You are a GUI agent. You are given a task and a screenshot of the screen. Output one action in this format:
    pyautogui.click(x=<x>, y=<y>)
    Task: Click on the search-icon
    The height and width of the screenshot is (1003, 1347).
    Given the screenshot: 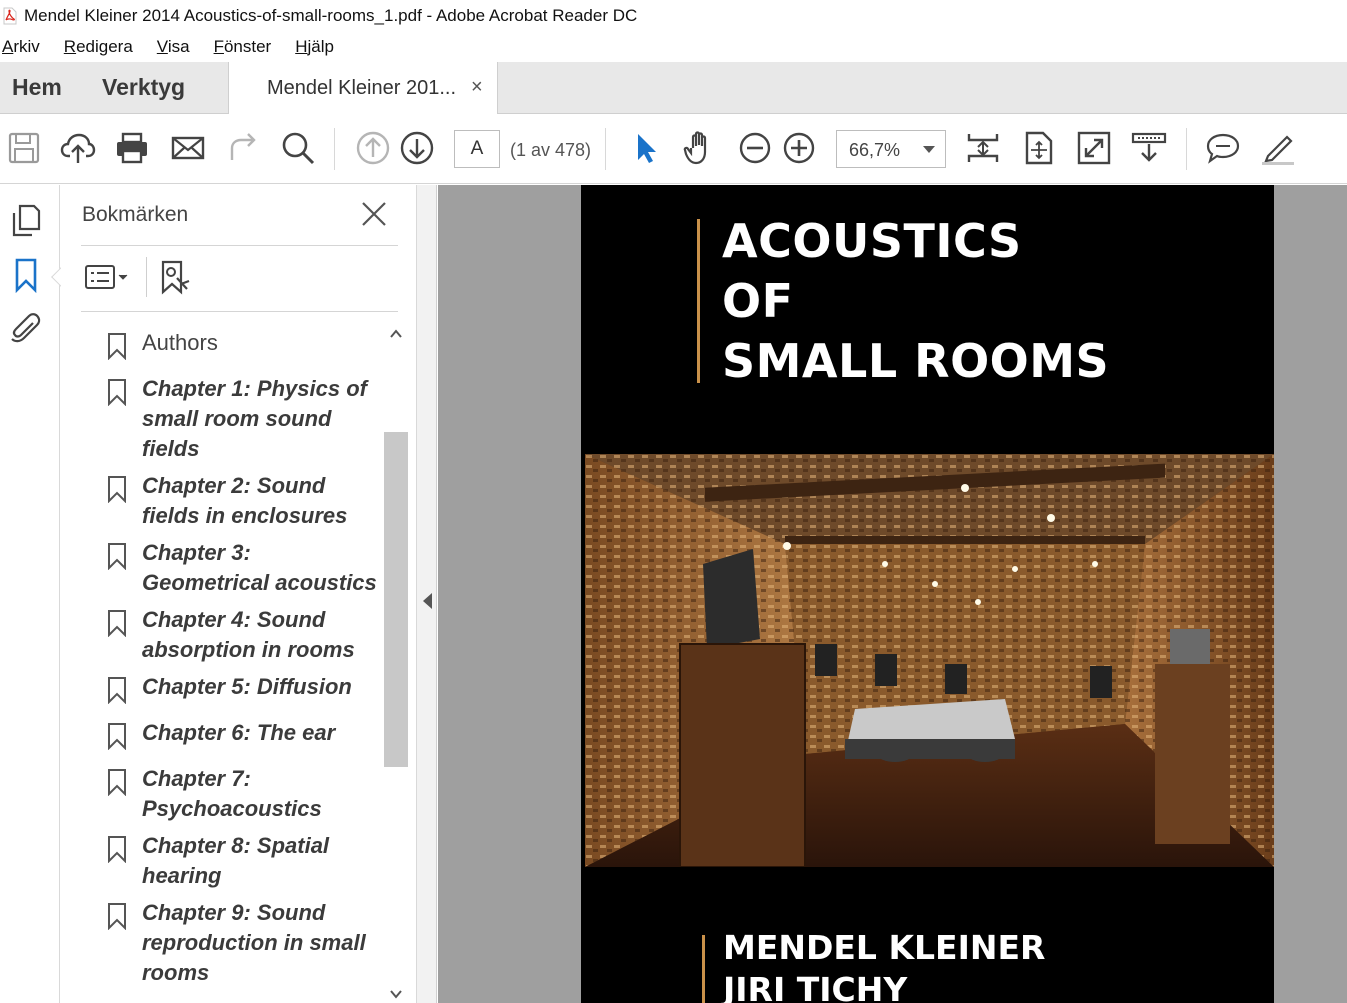 What is the action you would take?
    pyautogui.click(x=298, y=148)
    